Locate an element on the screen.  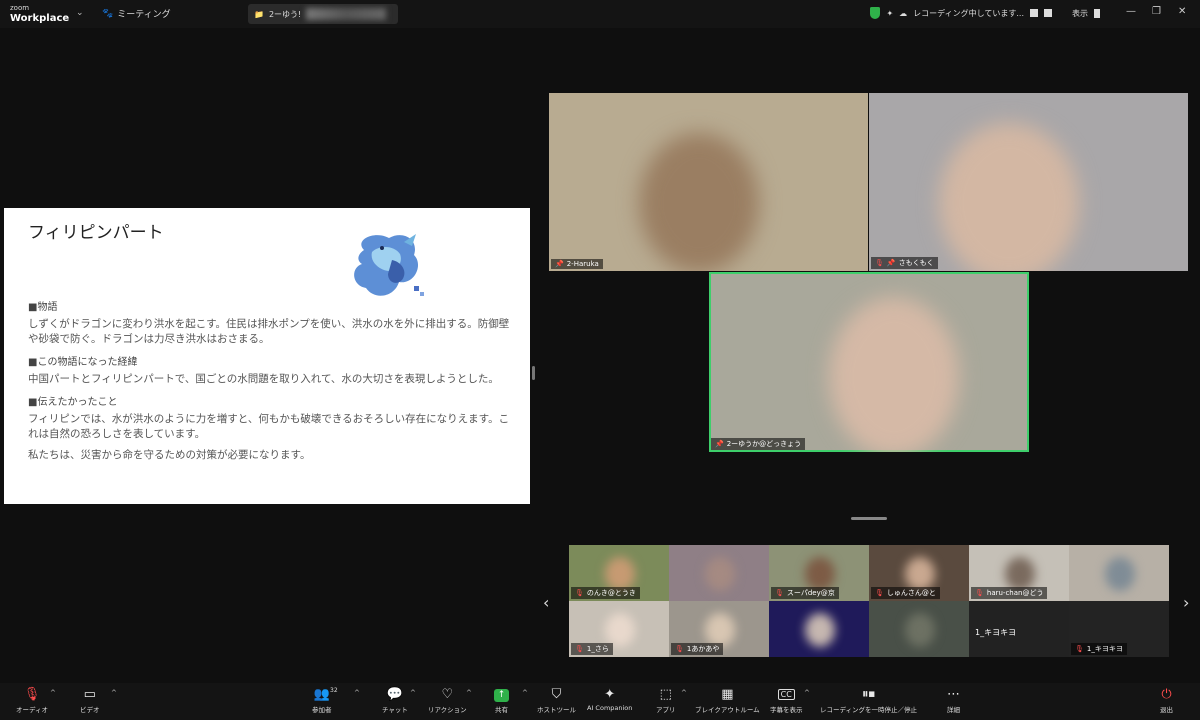
closed-captions-icon: CC is located at coordinates (786, 694).